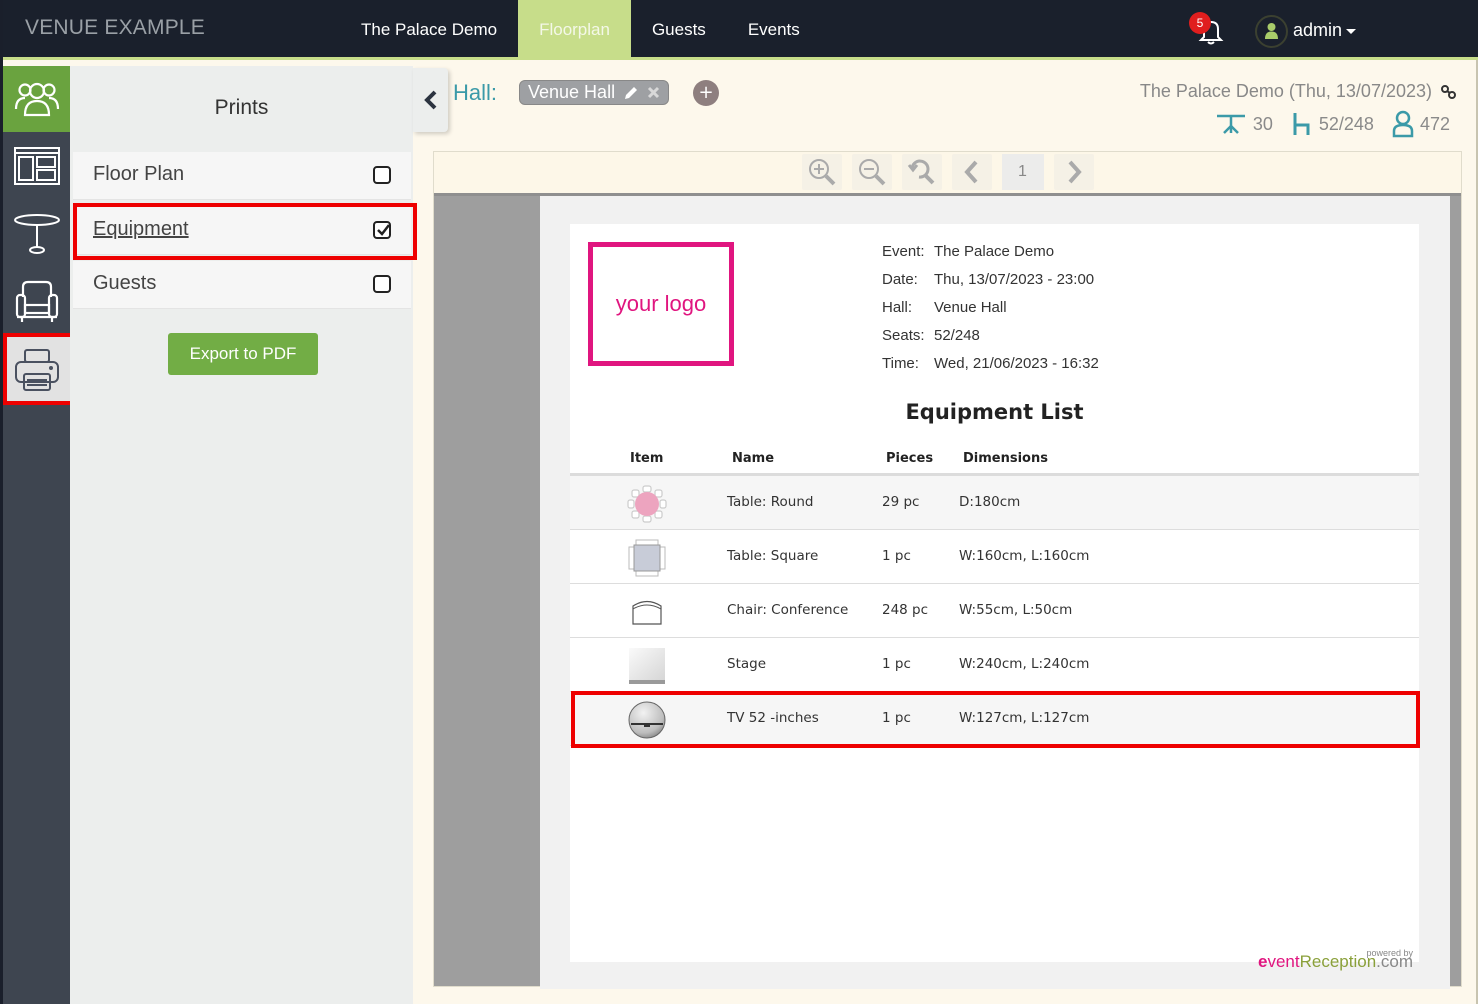  Describe the element at coordinates (241, 107) in the screenshot. I see `panel-title: Prints` at that location.